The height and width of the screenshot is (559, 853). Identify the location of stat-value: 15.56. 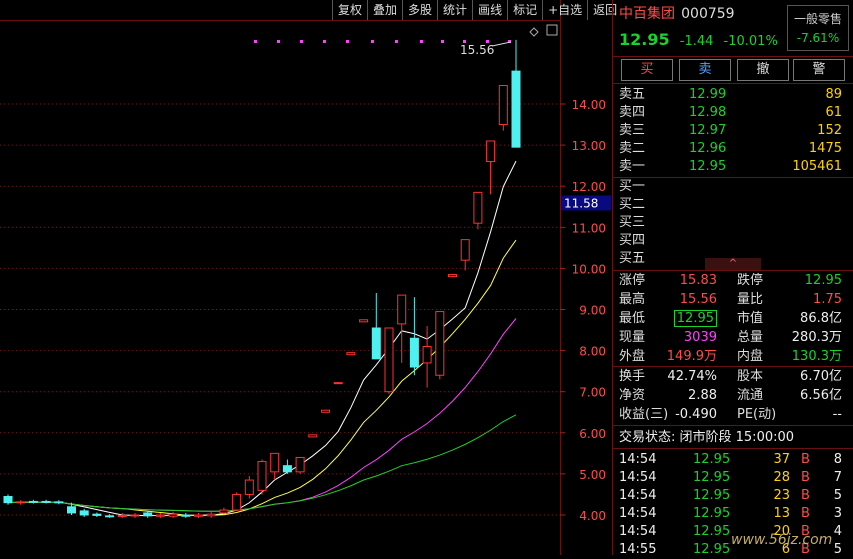
(698, 299).